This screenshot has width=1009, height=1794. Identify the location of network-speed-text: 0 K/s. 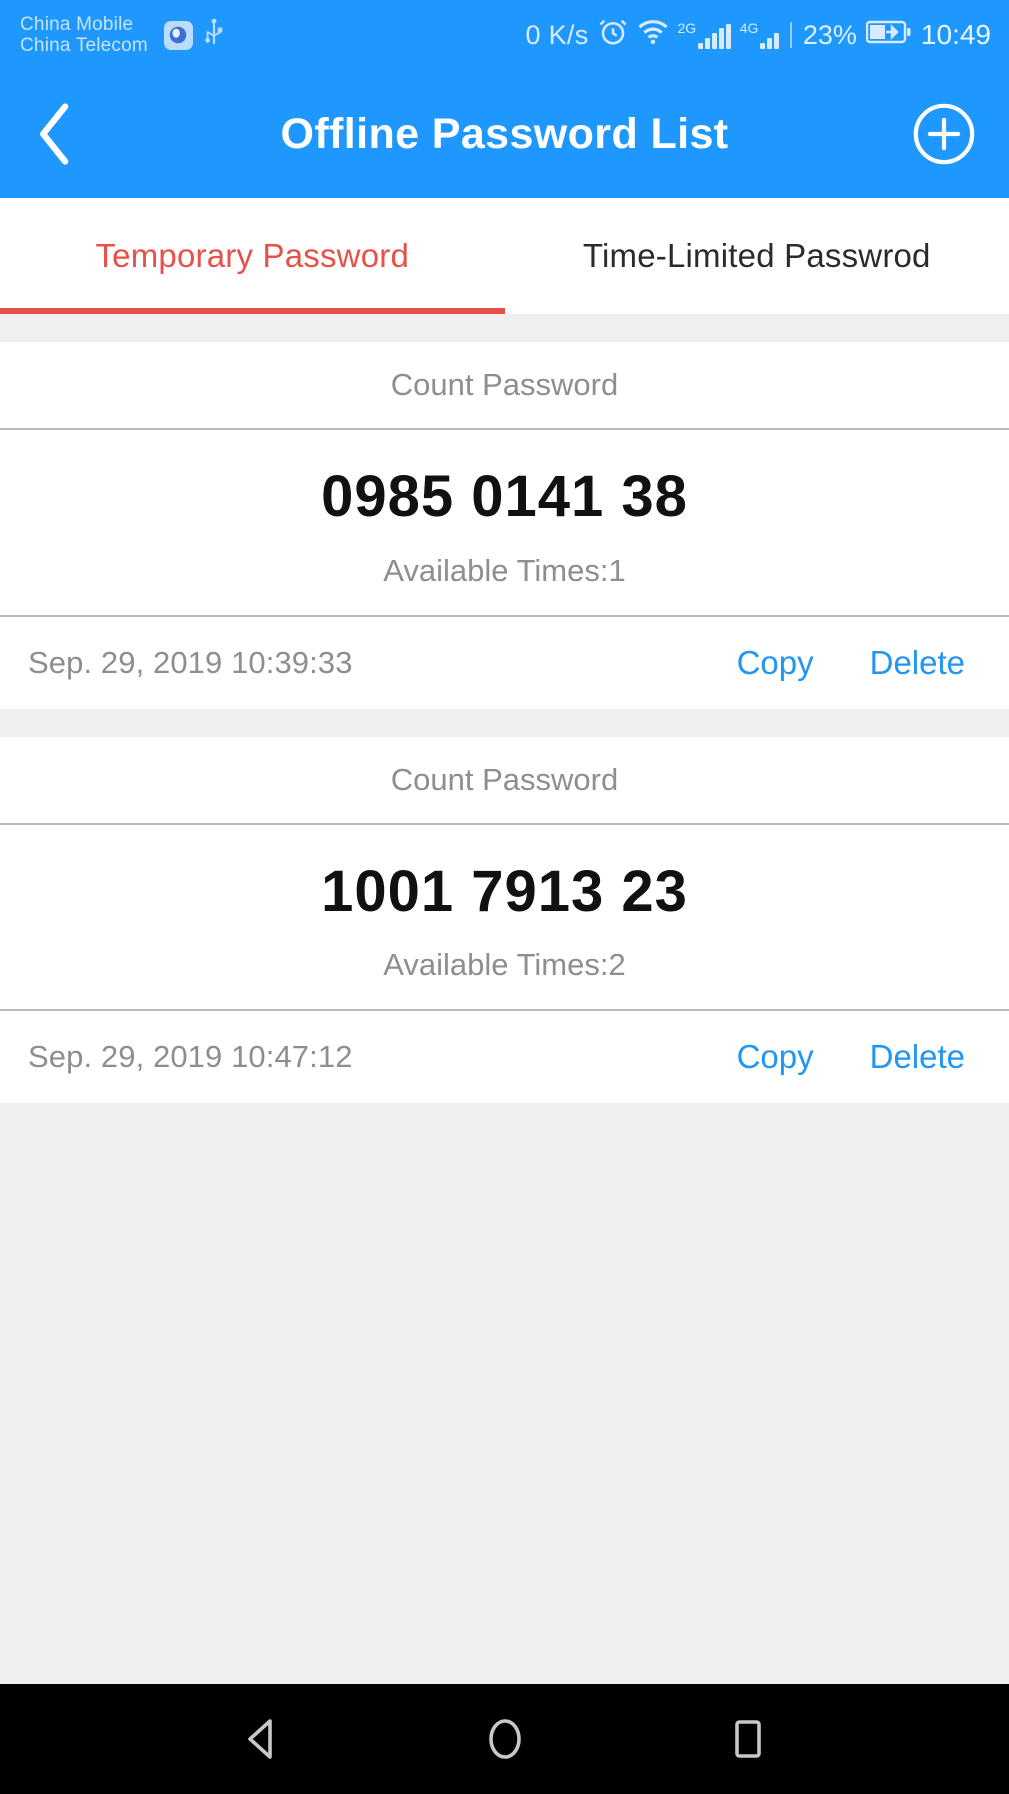
(557, 34).